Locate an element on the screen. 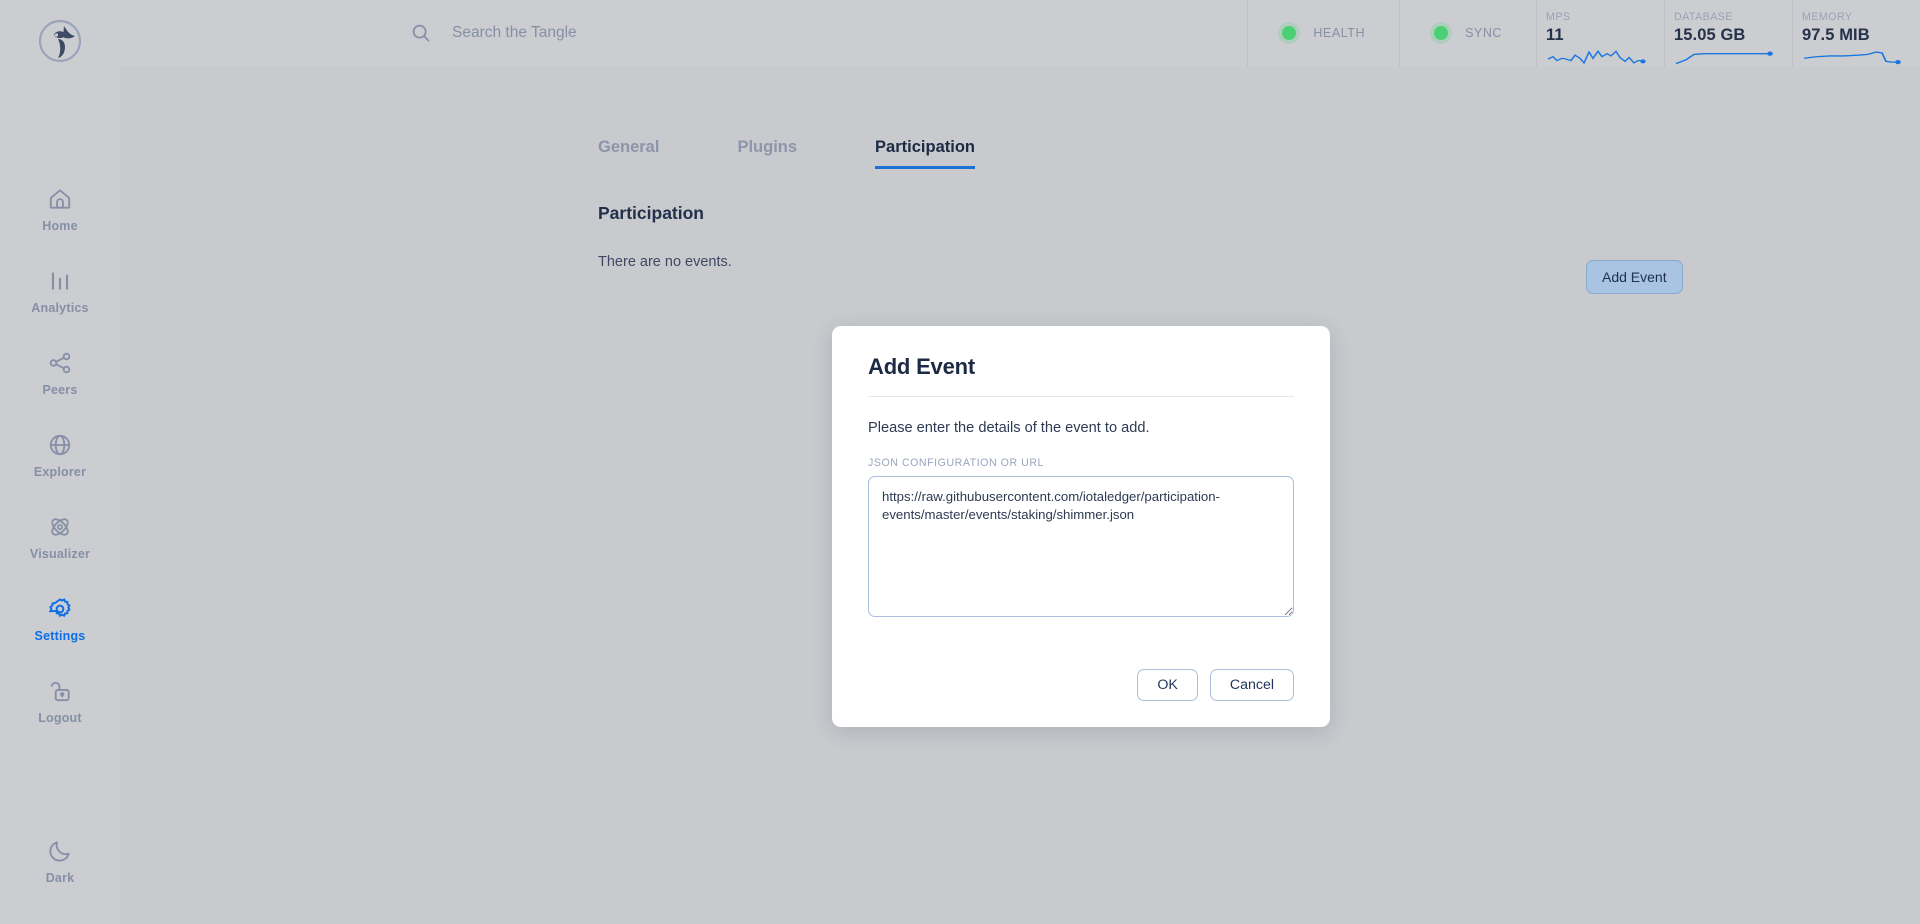 The image size is (1920, 924). ok-button: OK is located at coordinates (1167, 685).